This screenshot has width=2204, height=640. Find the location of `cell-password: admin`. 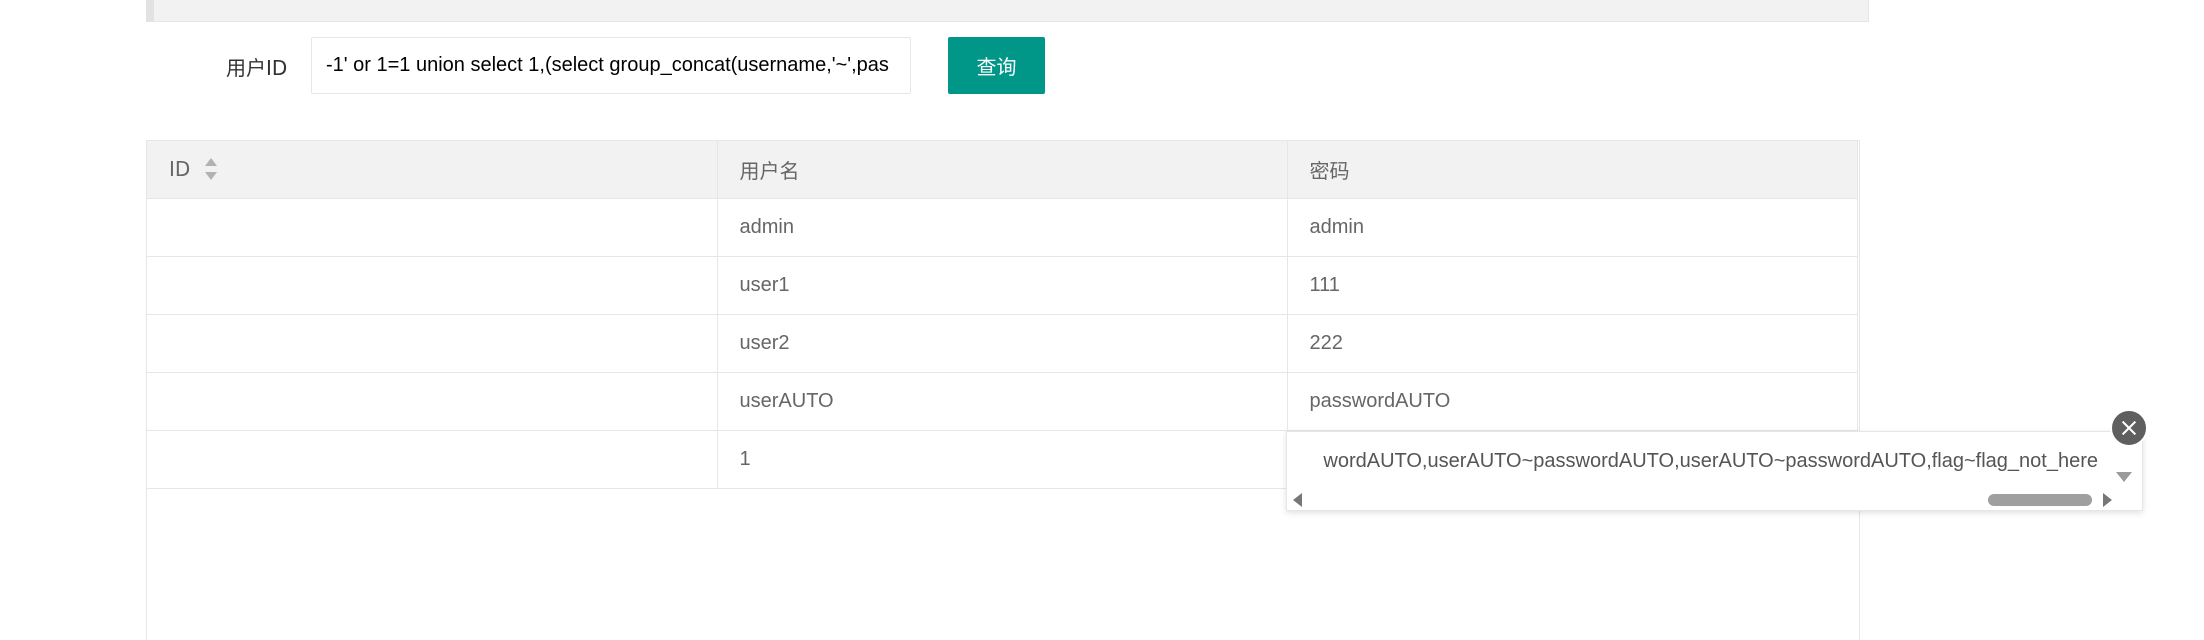

cell-password: admin is located at coordinates (1572, 227).